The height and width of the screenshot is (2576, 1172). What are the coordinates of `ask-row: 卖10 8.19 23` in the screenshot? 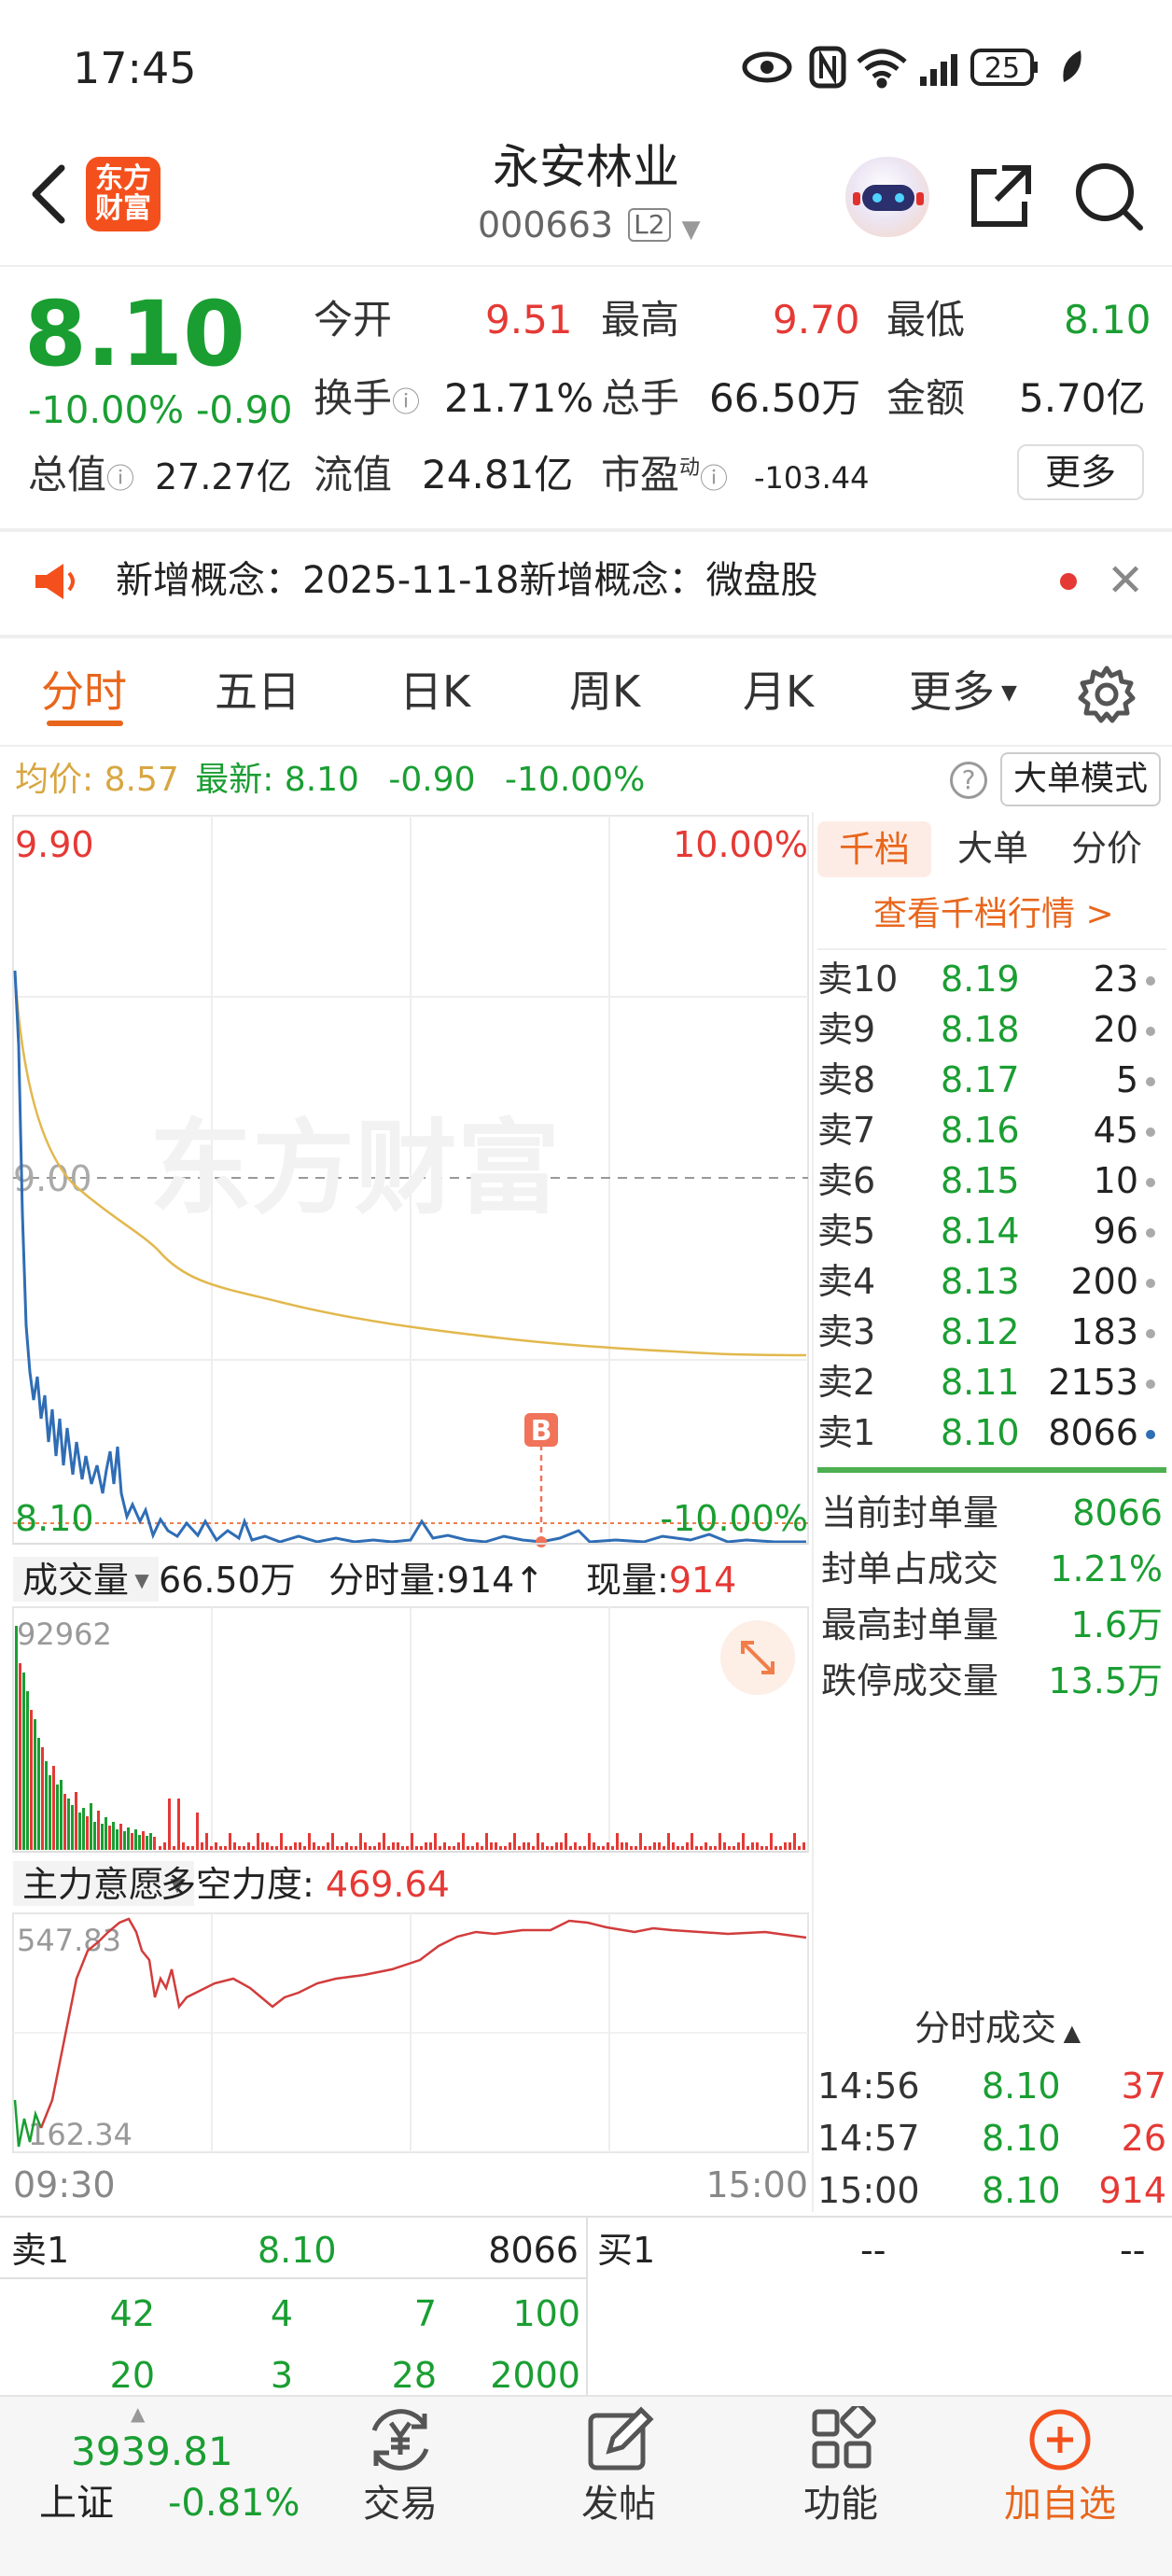 It's located at (991, 980).